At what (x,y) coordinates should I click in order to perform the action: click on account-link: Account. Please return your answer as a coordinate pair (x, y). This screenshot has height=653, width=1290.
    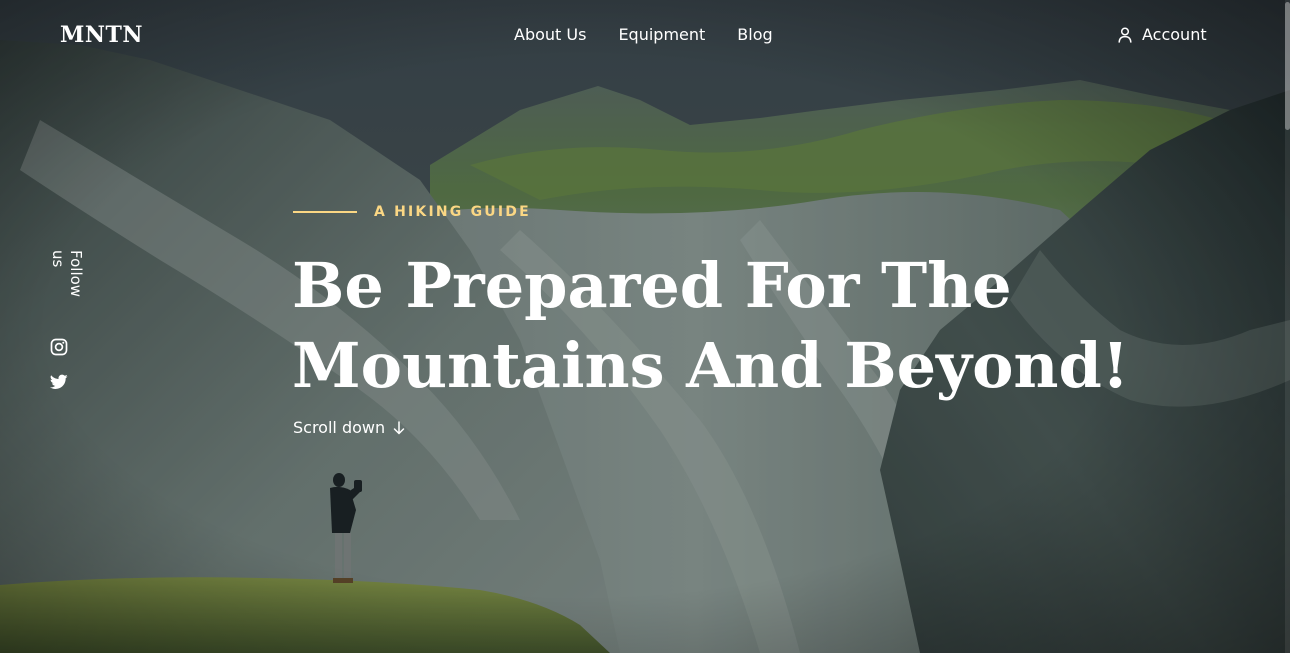
    Looking at the image, I should click on (1162, 34).